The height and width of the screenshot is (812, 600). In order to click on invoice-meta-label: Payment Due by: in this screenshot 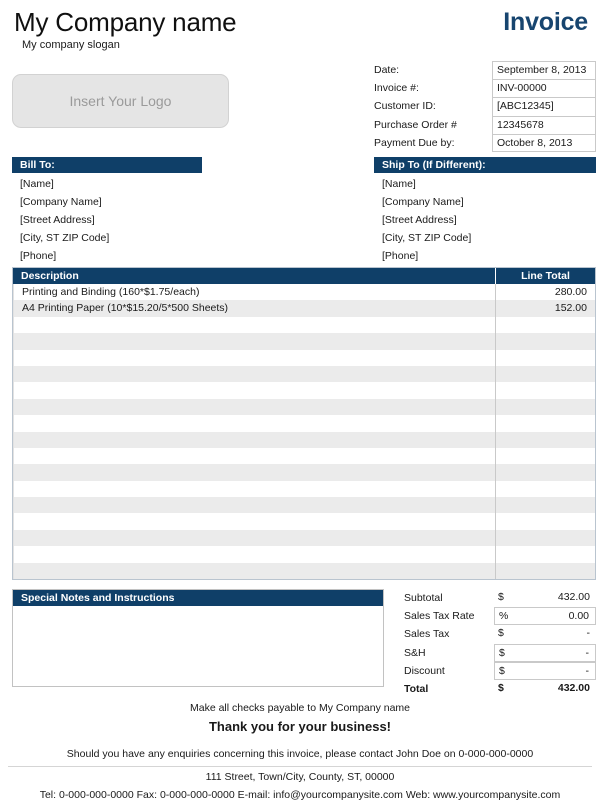, I will do `click(414, 142)`.